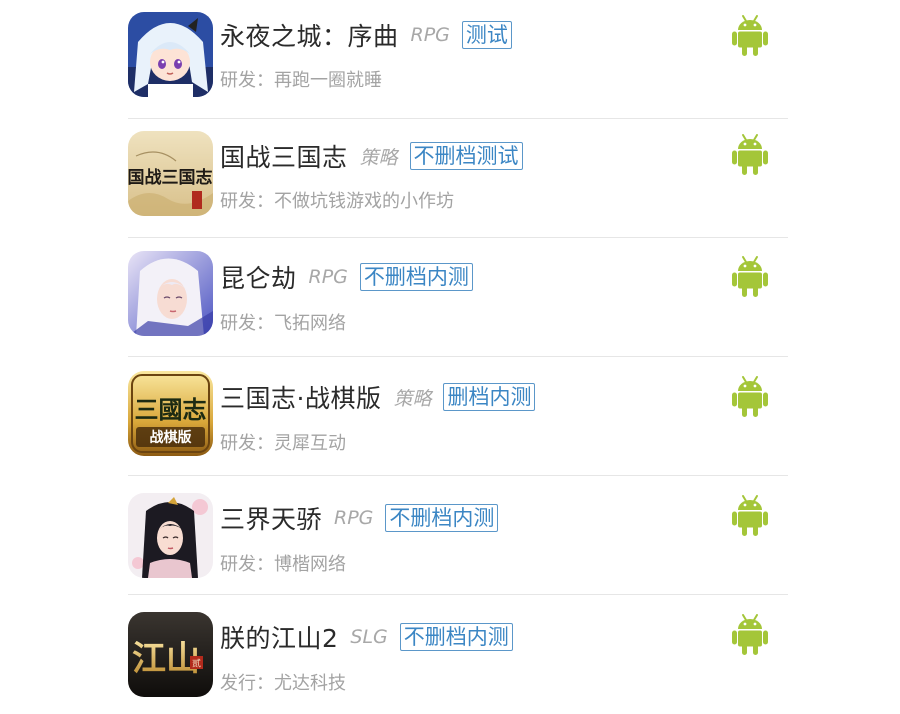  Describe the element at coordinates (283, 683) in the screenshot. I see `developer-text: 发行：尤达科技` at that location.